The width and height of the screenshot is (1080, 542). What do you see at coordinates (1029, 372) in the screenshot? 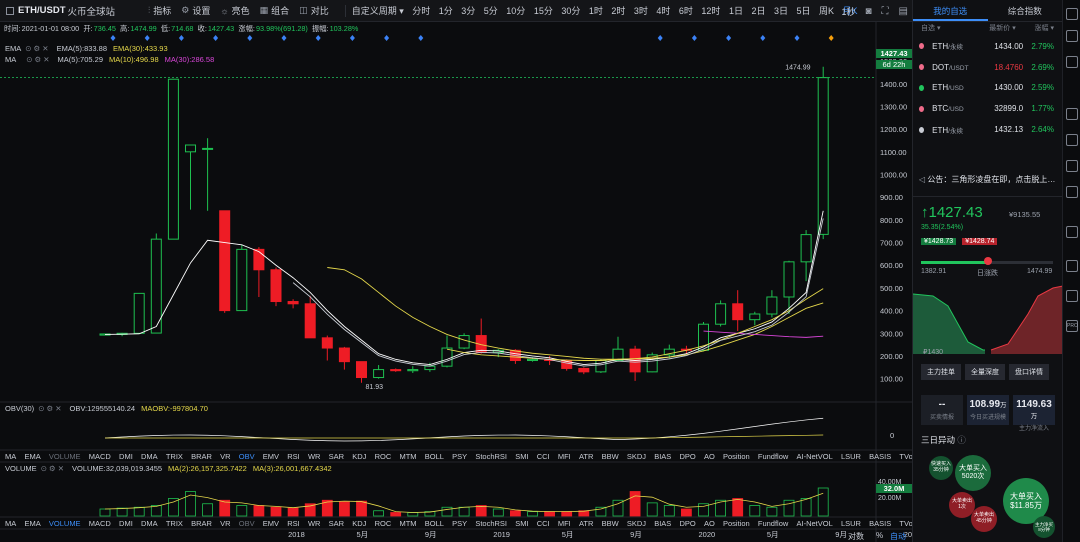
I see `order-book-detail-button: 盘口详情` at bounding box center [1029, 372].